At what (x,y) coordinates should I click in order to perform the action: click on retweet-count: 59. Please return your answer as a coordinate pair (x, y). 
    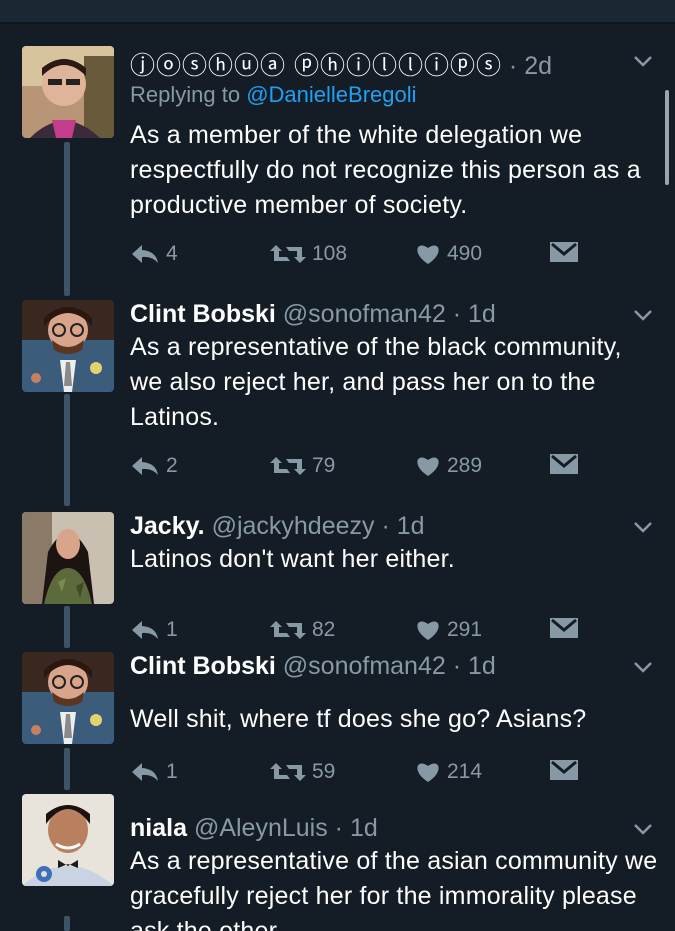
    Looking at the image, I should click on (324, 771).